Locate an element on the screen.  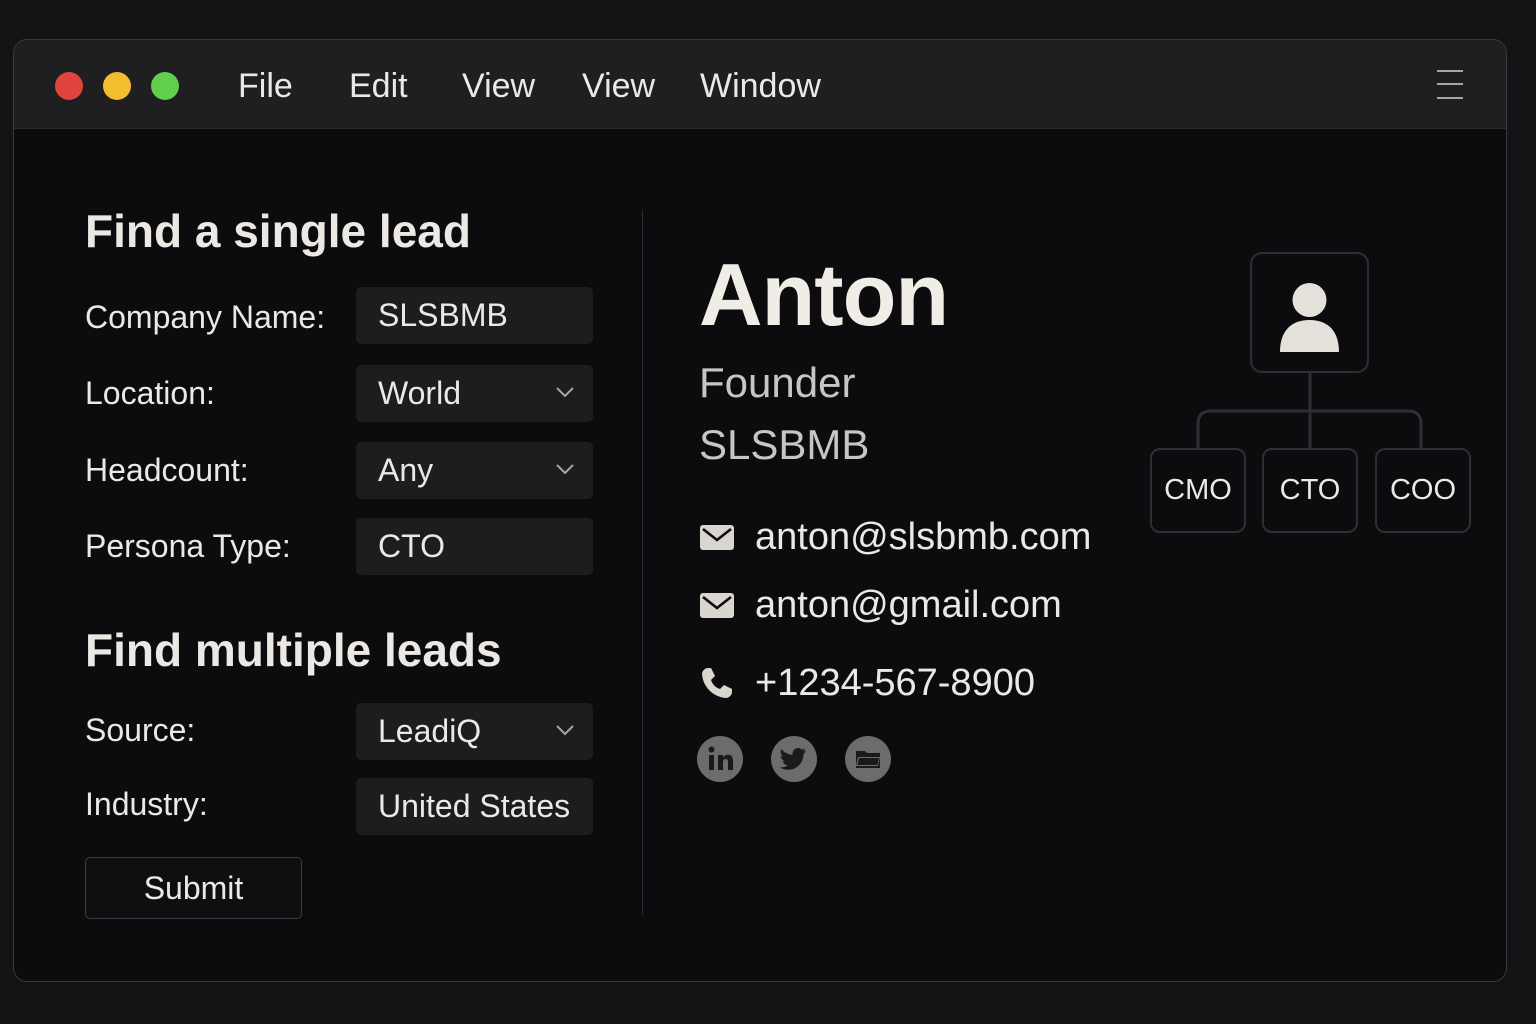
panel-divider is located at coordinates (642, 562).